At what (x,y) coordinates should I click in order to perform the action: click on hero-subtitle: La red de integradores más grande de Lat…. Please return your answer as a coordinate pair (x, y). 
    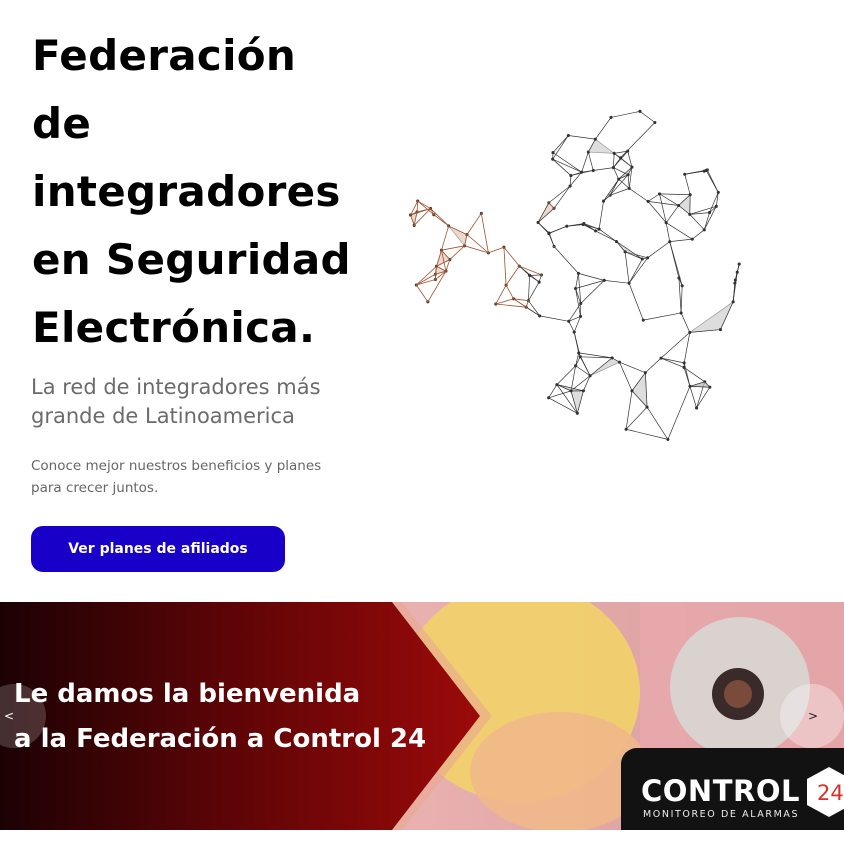
    Looking at the image, I should click on (176, 401).